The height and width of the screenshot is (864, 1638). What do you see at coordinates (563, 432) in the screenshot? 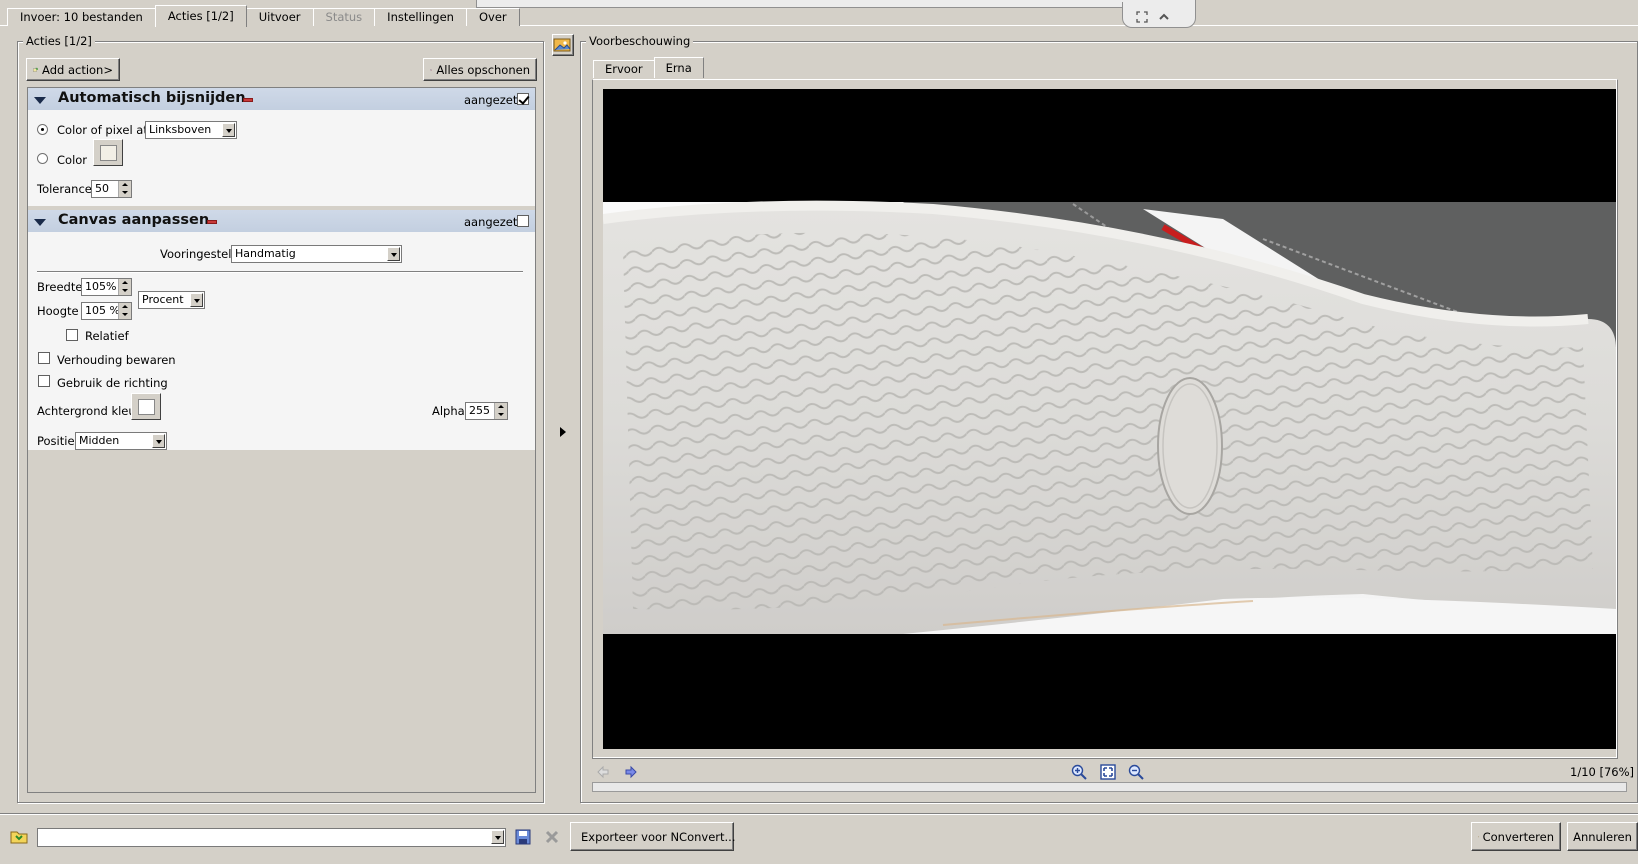
I see `splitter-arrow-icon` at bounding box center [563, 432].